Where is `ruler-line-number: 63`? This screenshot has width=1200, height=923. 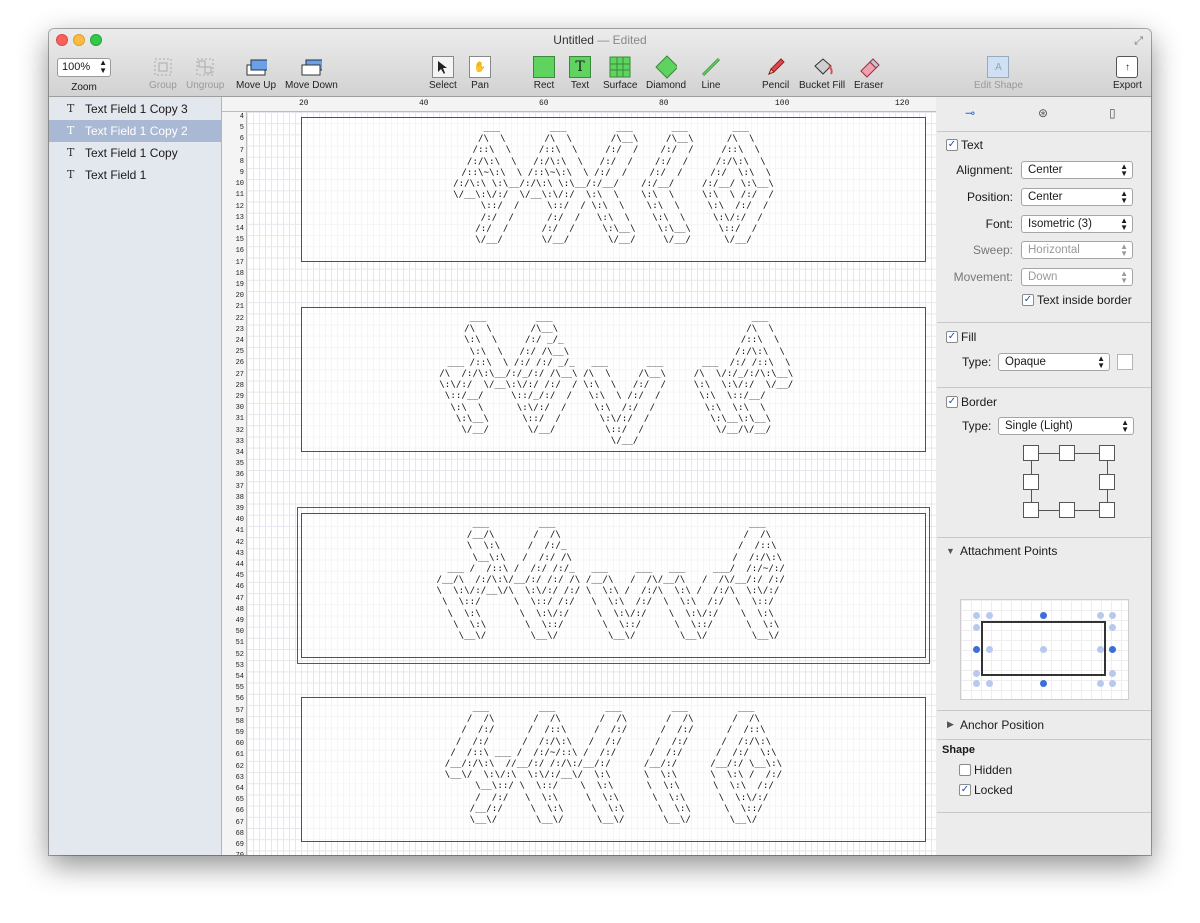
ruler-line-number: 63 is located at coordinates (239, 777).